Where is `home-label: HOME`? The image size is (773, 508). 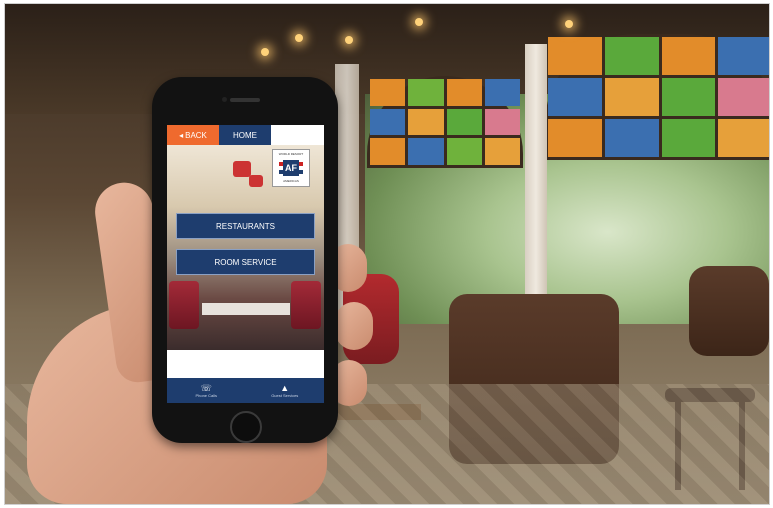
home-label: HOME is located at coordinates (245, 135).